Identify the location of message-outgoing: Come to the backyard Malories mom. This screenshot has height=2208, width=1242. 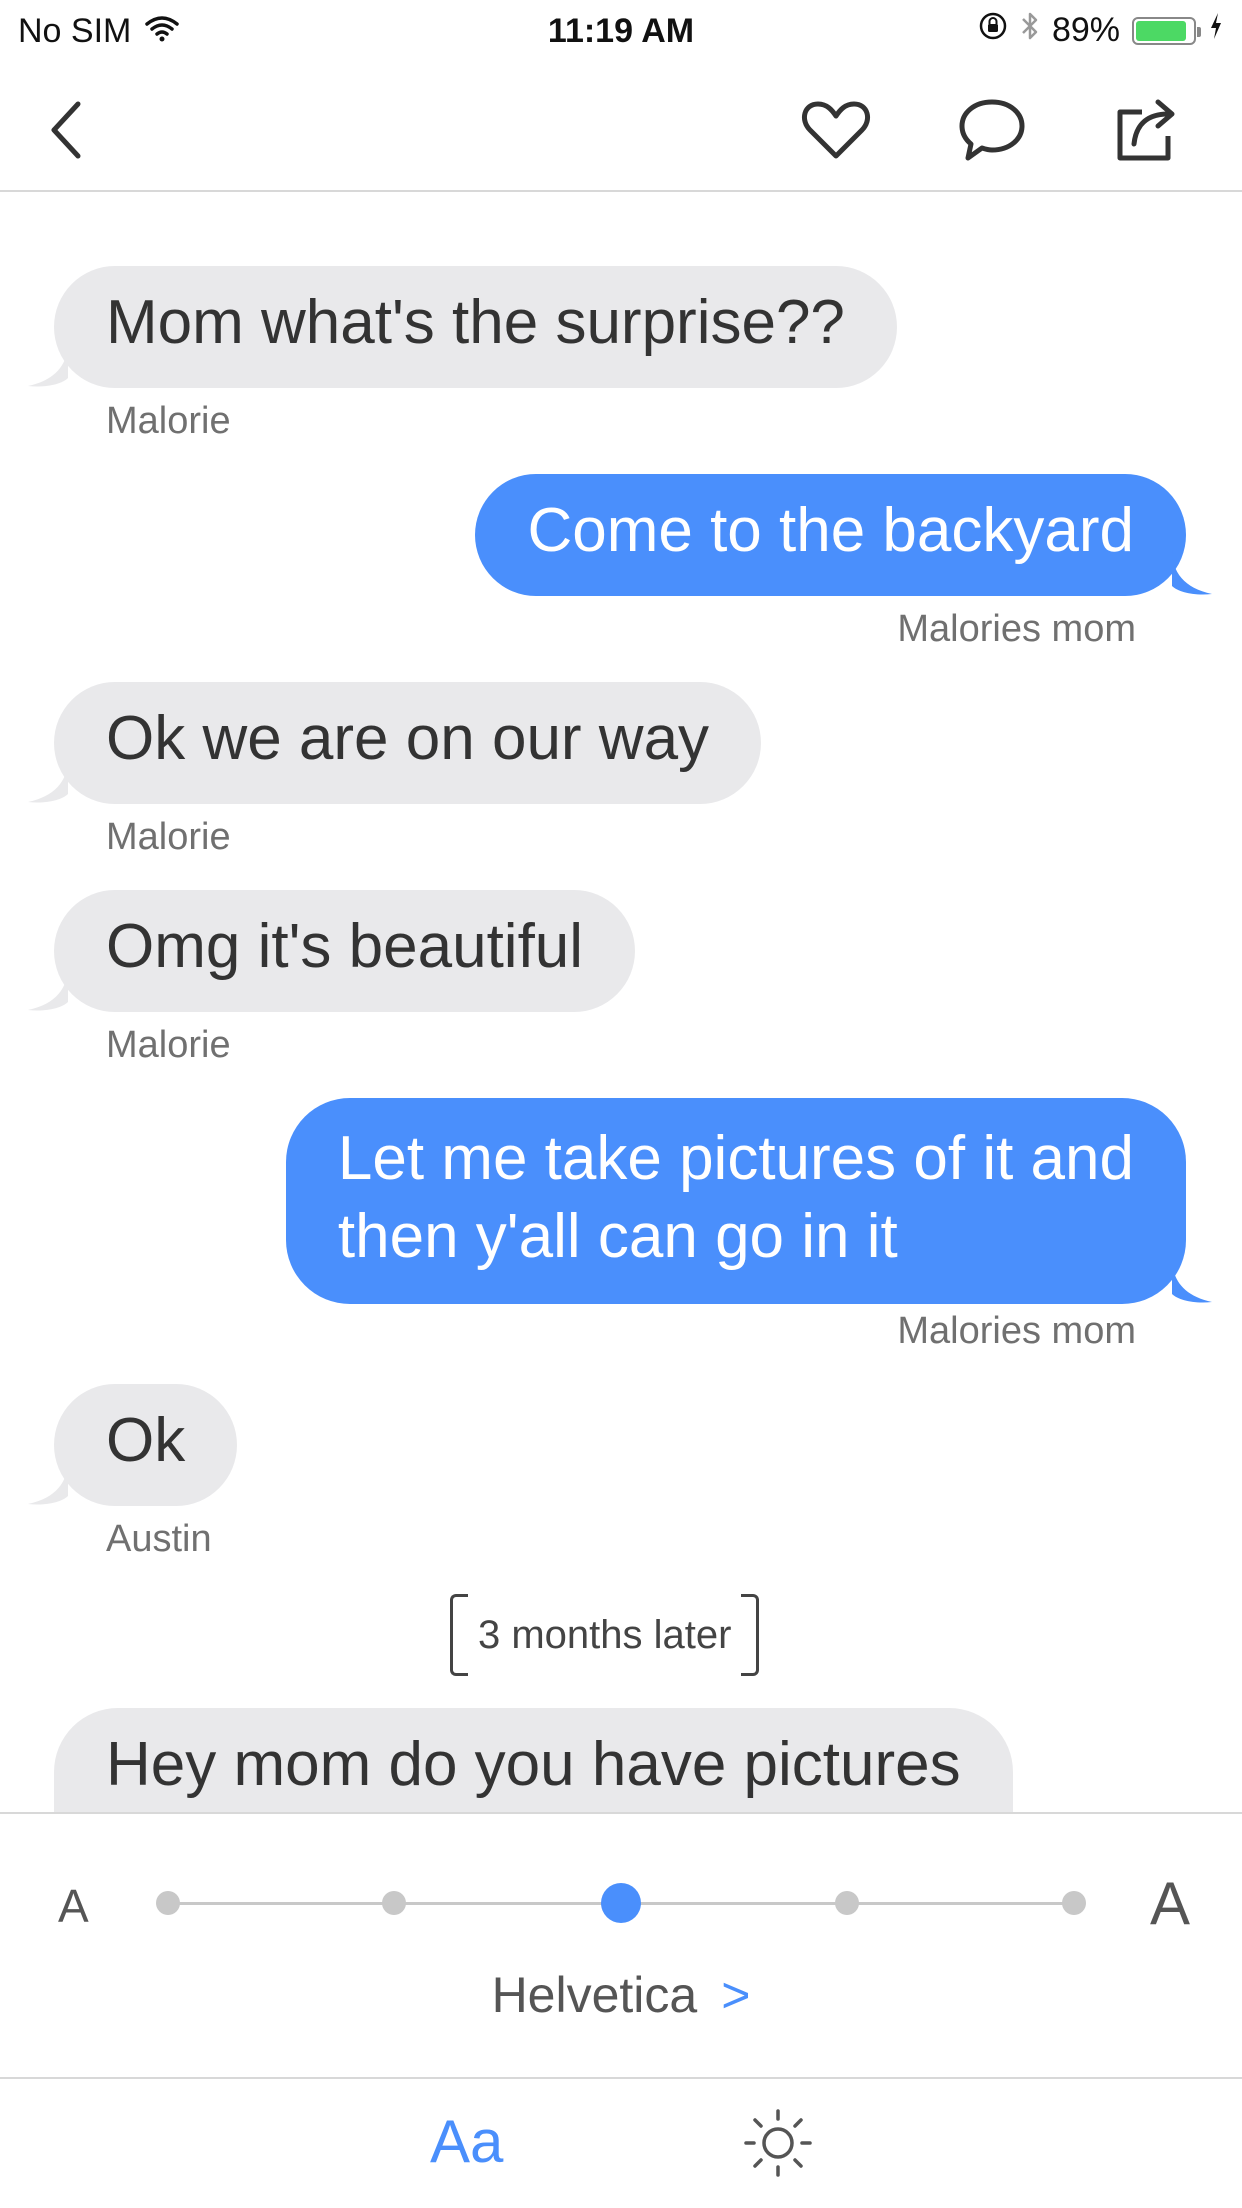
(843, 562).